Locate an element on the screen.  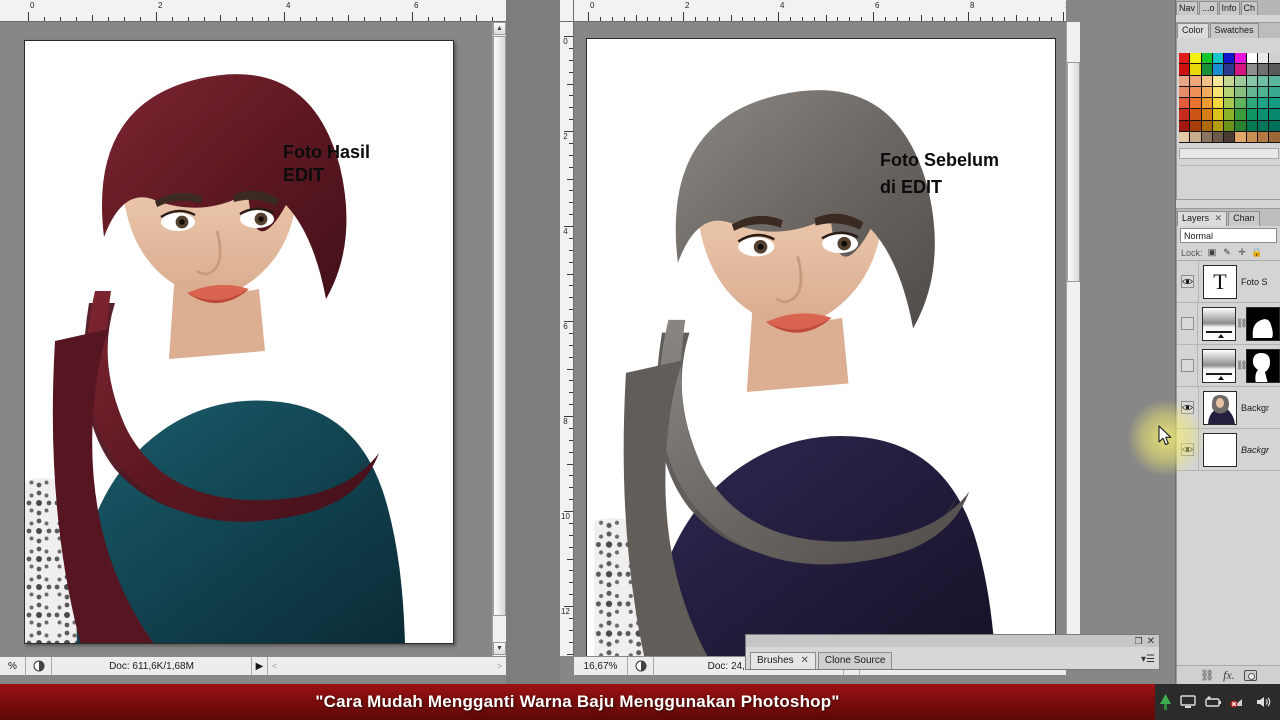
battery-icon is located at coordinates (1213, 702).